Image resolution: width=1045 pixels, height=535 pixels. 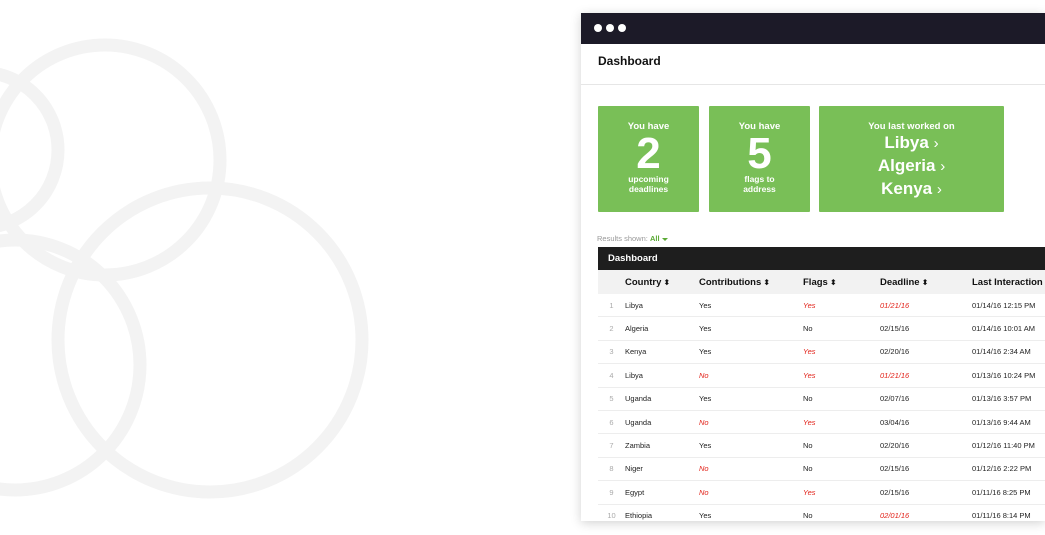 What do you see at coordinates (759, 179) in the screenshot?
I see `card-caption: flags to` at bounding box center [759, 179].